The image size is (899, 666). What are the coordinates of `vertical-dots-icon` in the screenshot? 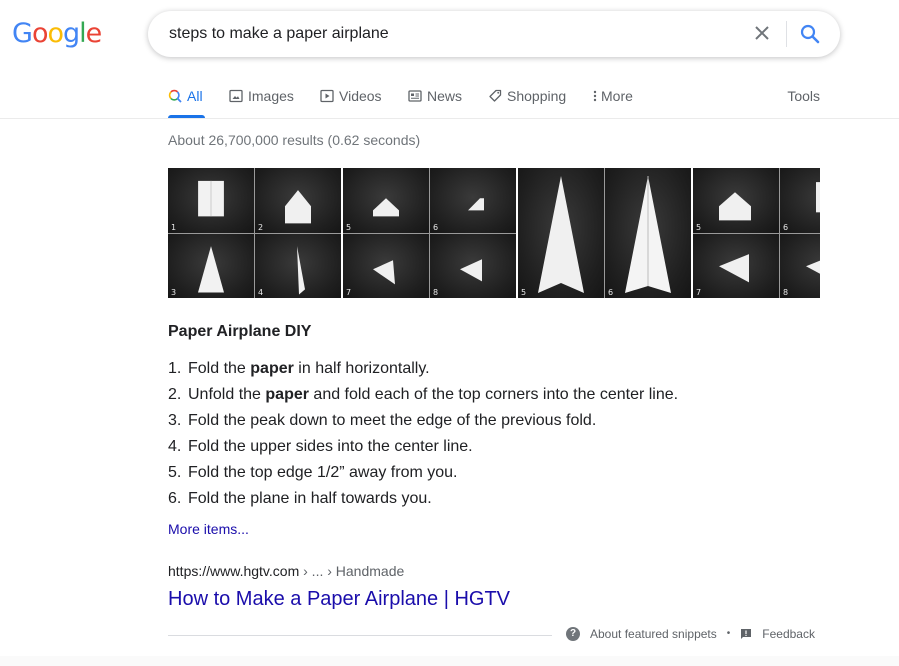 It's located at (595, 96).